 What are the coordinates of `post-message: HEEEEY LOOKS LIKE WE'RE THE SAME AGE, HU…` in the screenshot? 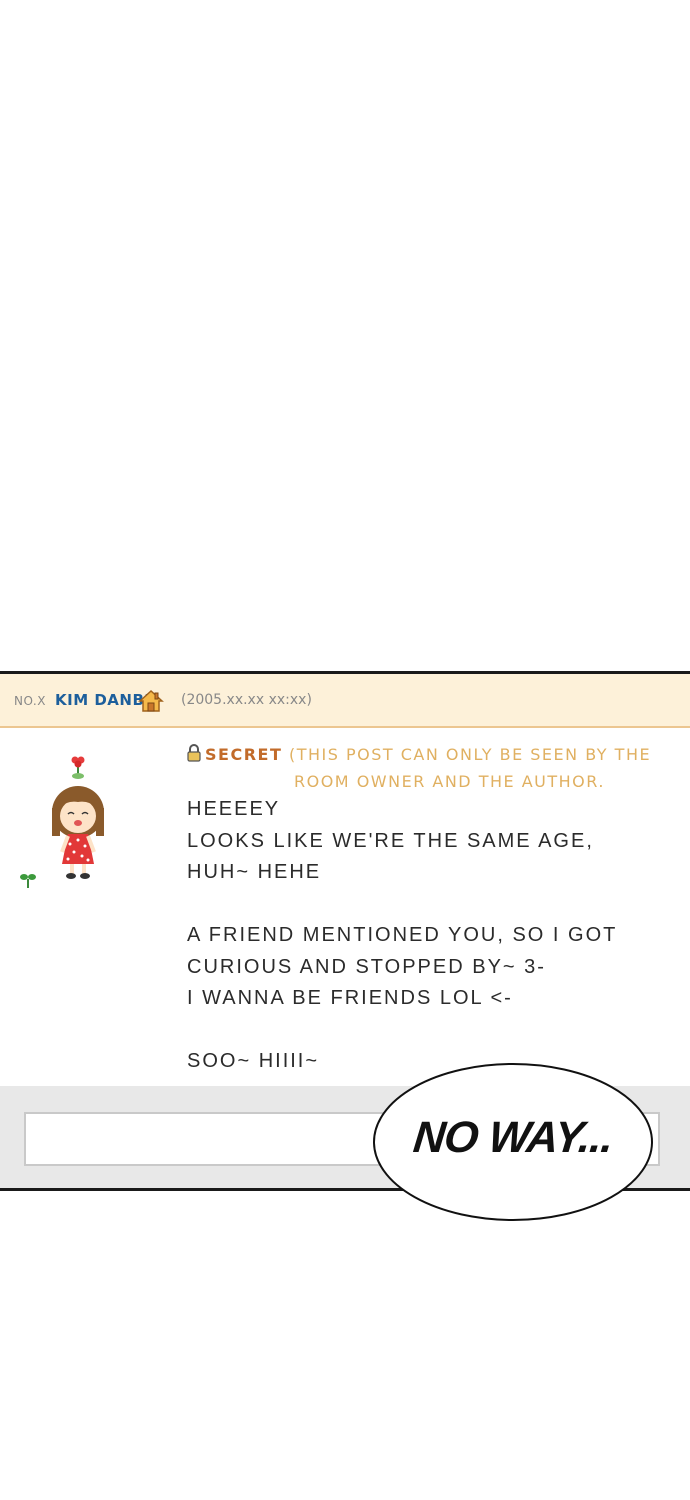 It's located at (422, 936).